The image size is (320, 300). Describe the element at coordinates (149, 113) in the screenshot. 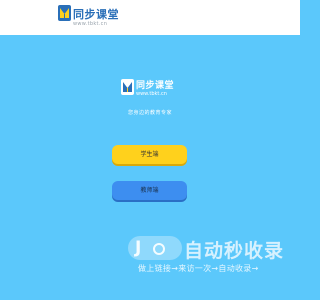

I see `tagline: 您身边的教育专家` at that location.